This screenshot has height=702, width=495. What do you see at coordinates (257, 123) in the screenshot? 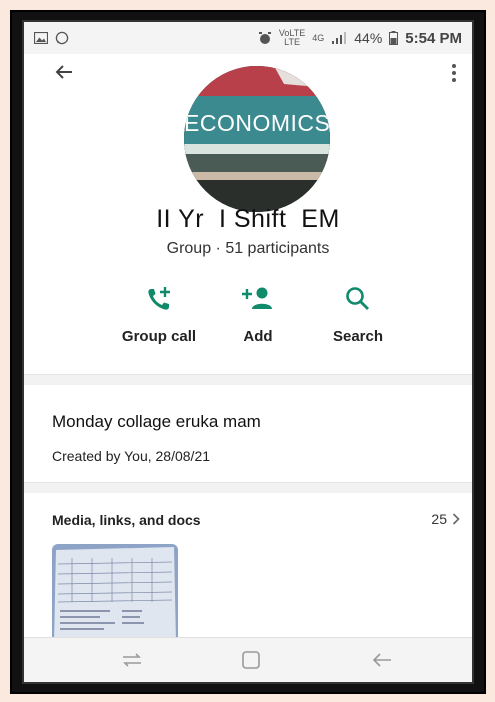
I see `book-title-text: ECONOMICS` at bounding box center [257, 123].